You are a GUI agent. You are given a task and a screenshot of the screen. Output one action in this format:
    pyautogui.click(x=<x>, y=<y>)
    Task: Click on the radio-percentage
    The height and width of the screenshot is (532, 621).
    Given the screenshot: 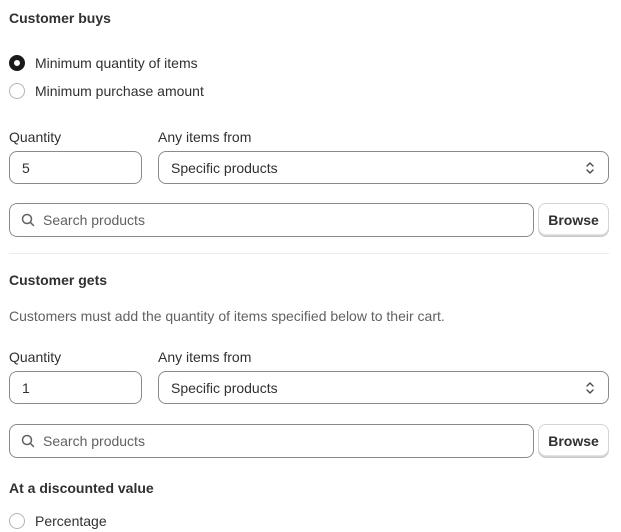 What is the action you would take?
    pyautogui.click(x=17, y=521)
    